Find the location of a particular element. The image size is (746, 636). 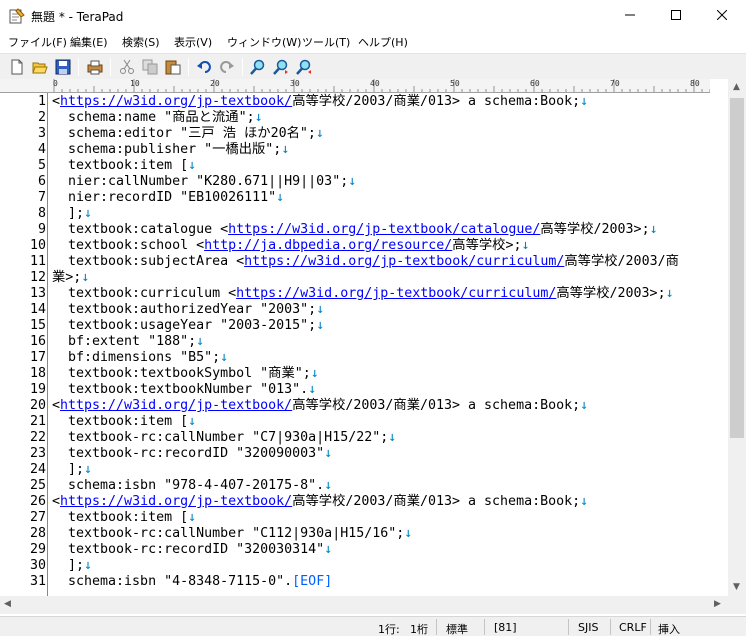

line-number: 17 is located at coordinates (37, 357).